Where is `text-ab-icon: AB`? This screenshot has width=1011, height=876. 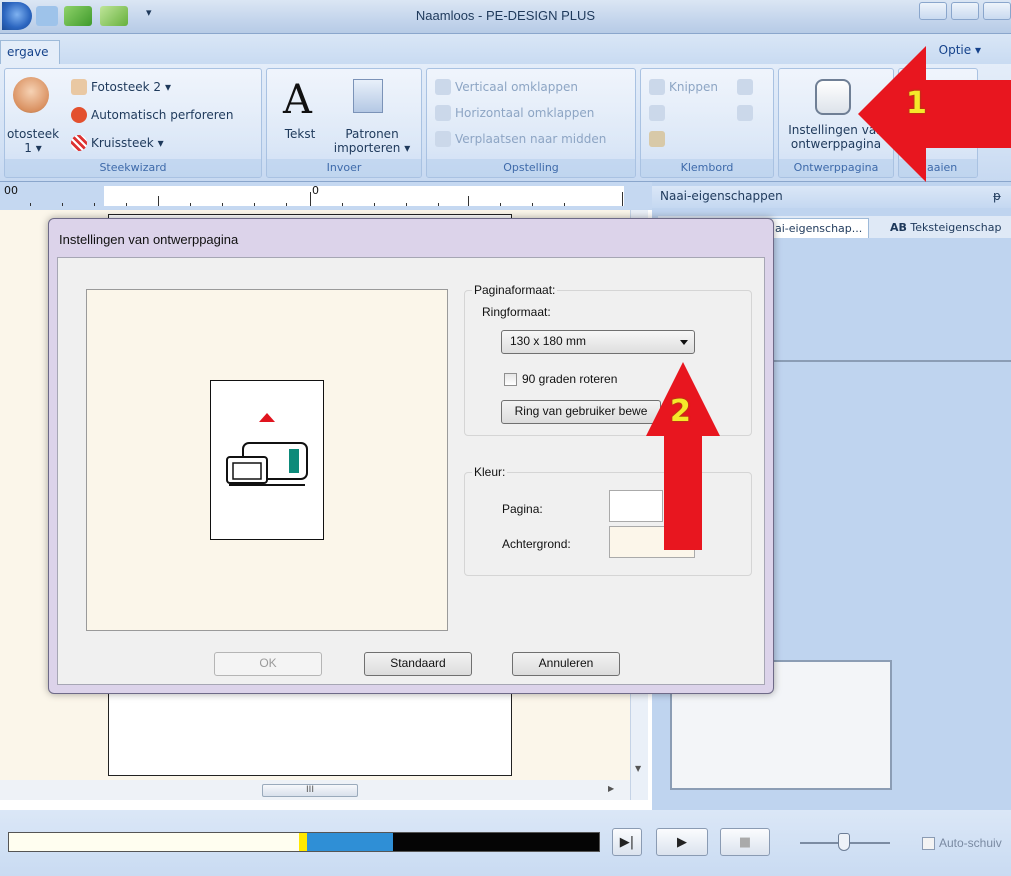
text-ab-icon: AB is located at coordinates (898, 227).